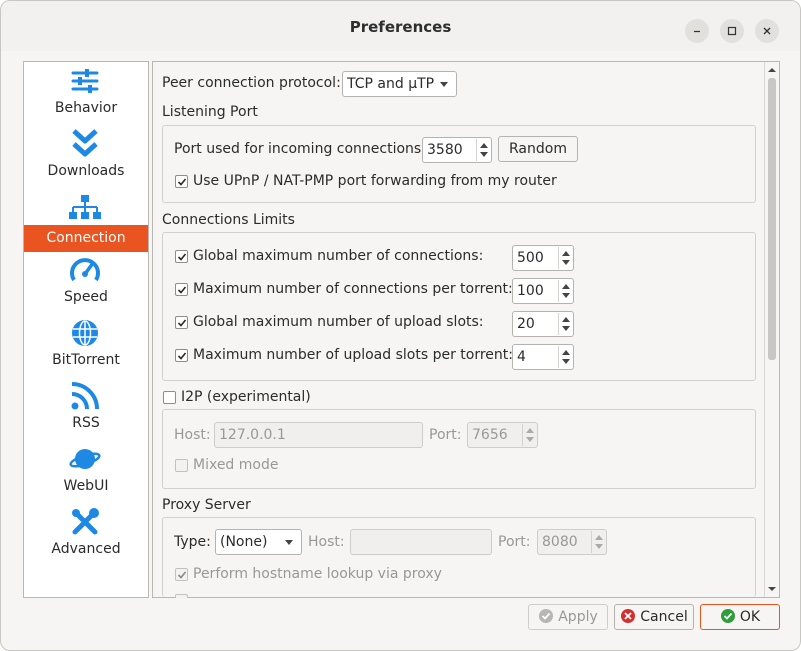  I want to click on limit-value: 100, so click(530, 291).